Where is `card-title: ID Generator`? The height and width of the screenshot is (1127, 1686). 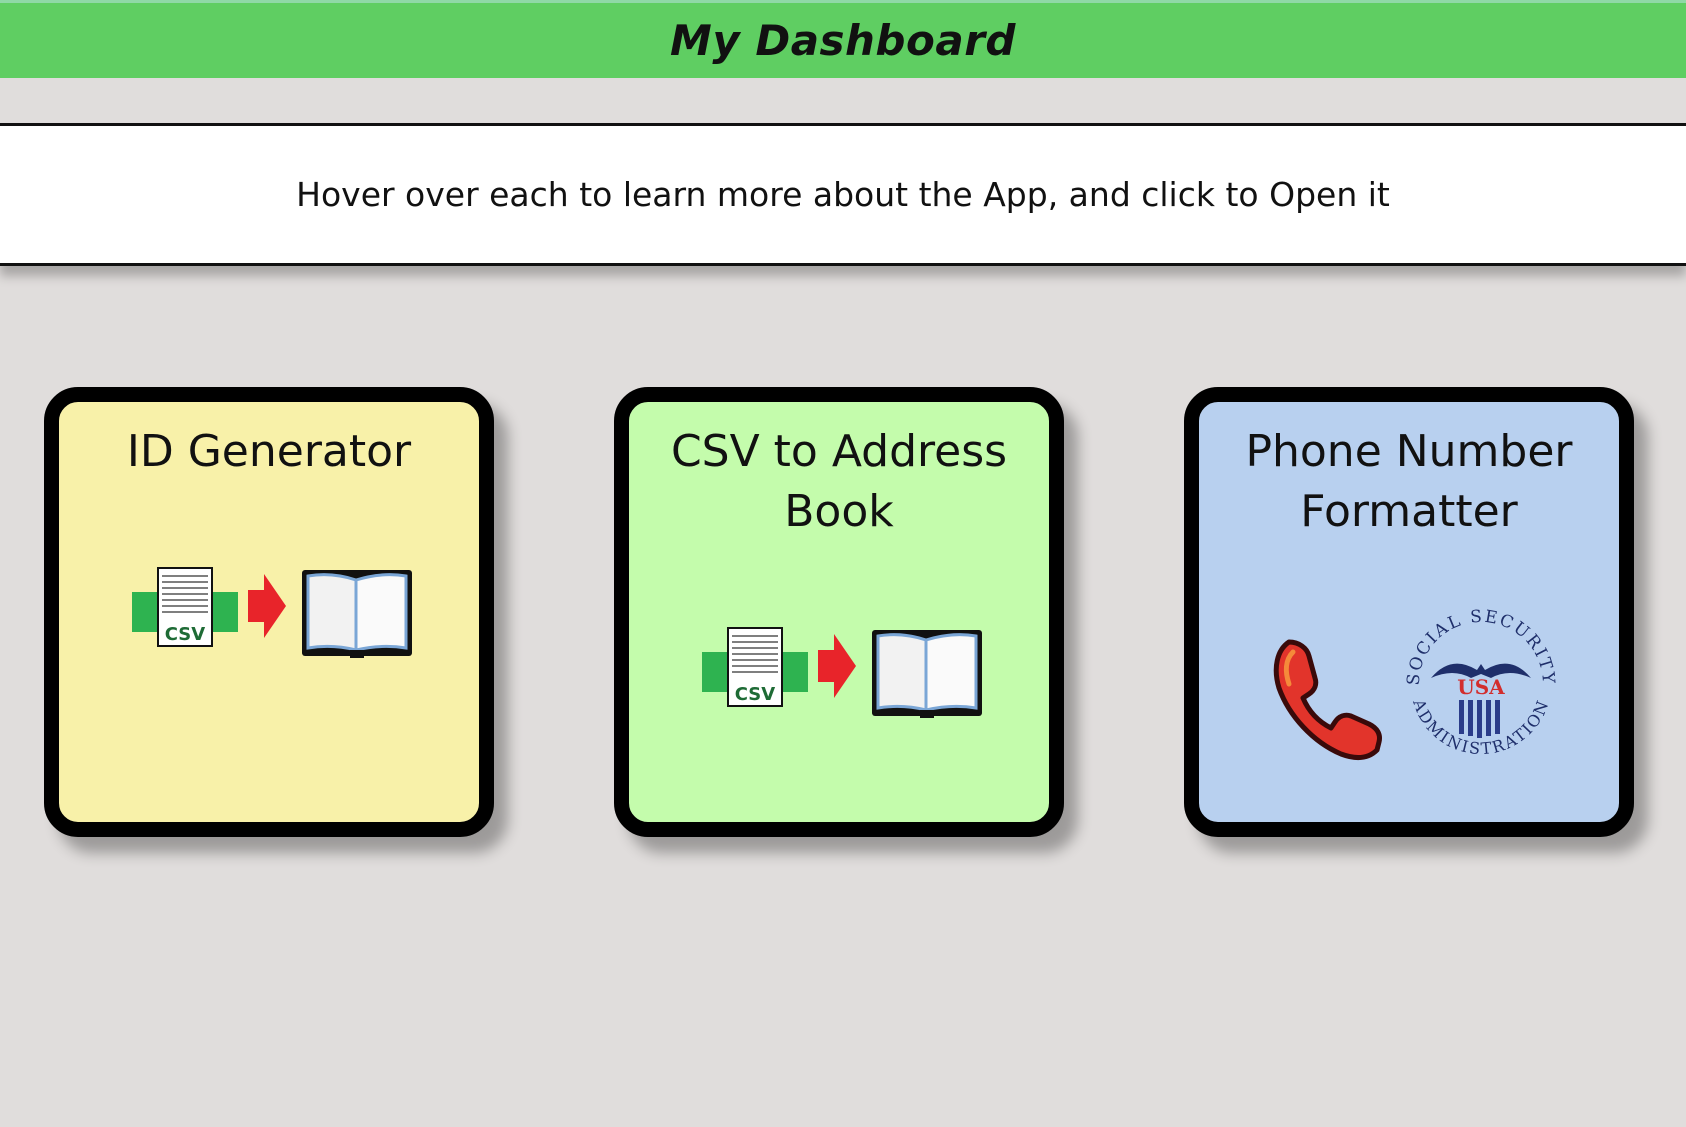 card-title: ID Generator is located at coordinates (269, 451).